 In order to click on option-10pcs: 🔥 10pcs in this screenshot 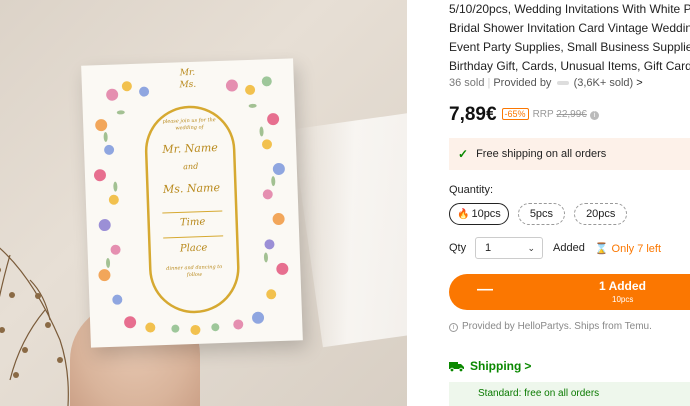, I will do `click(479, 214)`.